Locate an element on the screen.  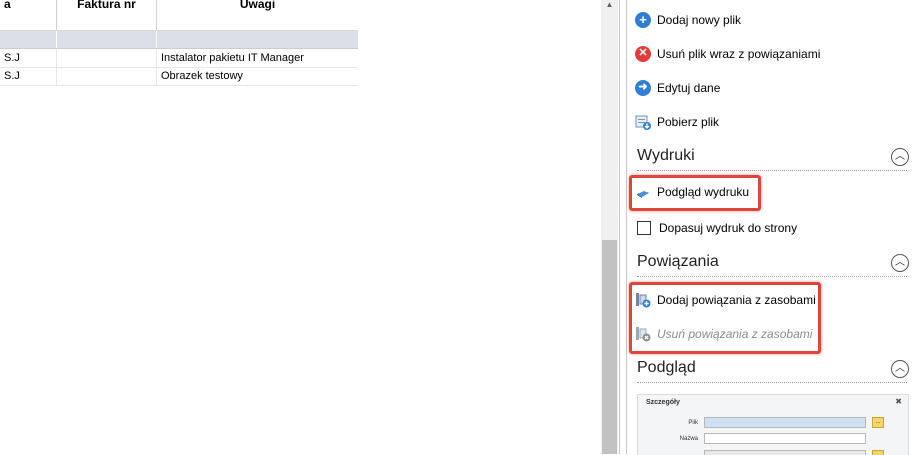
column-header-faktura-nr: Faktura nr is located at coordinates (107, 15).